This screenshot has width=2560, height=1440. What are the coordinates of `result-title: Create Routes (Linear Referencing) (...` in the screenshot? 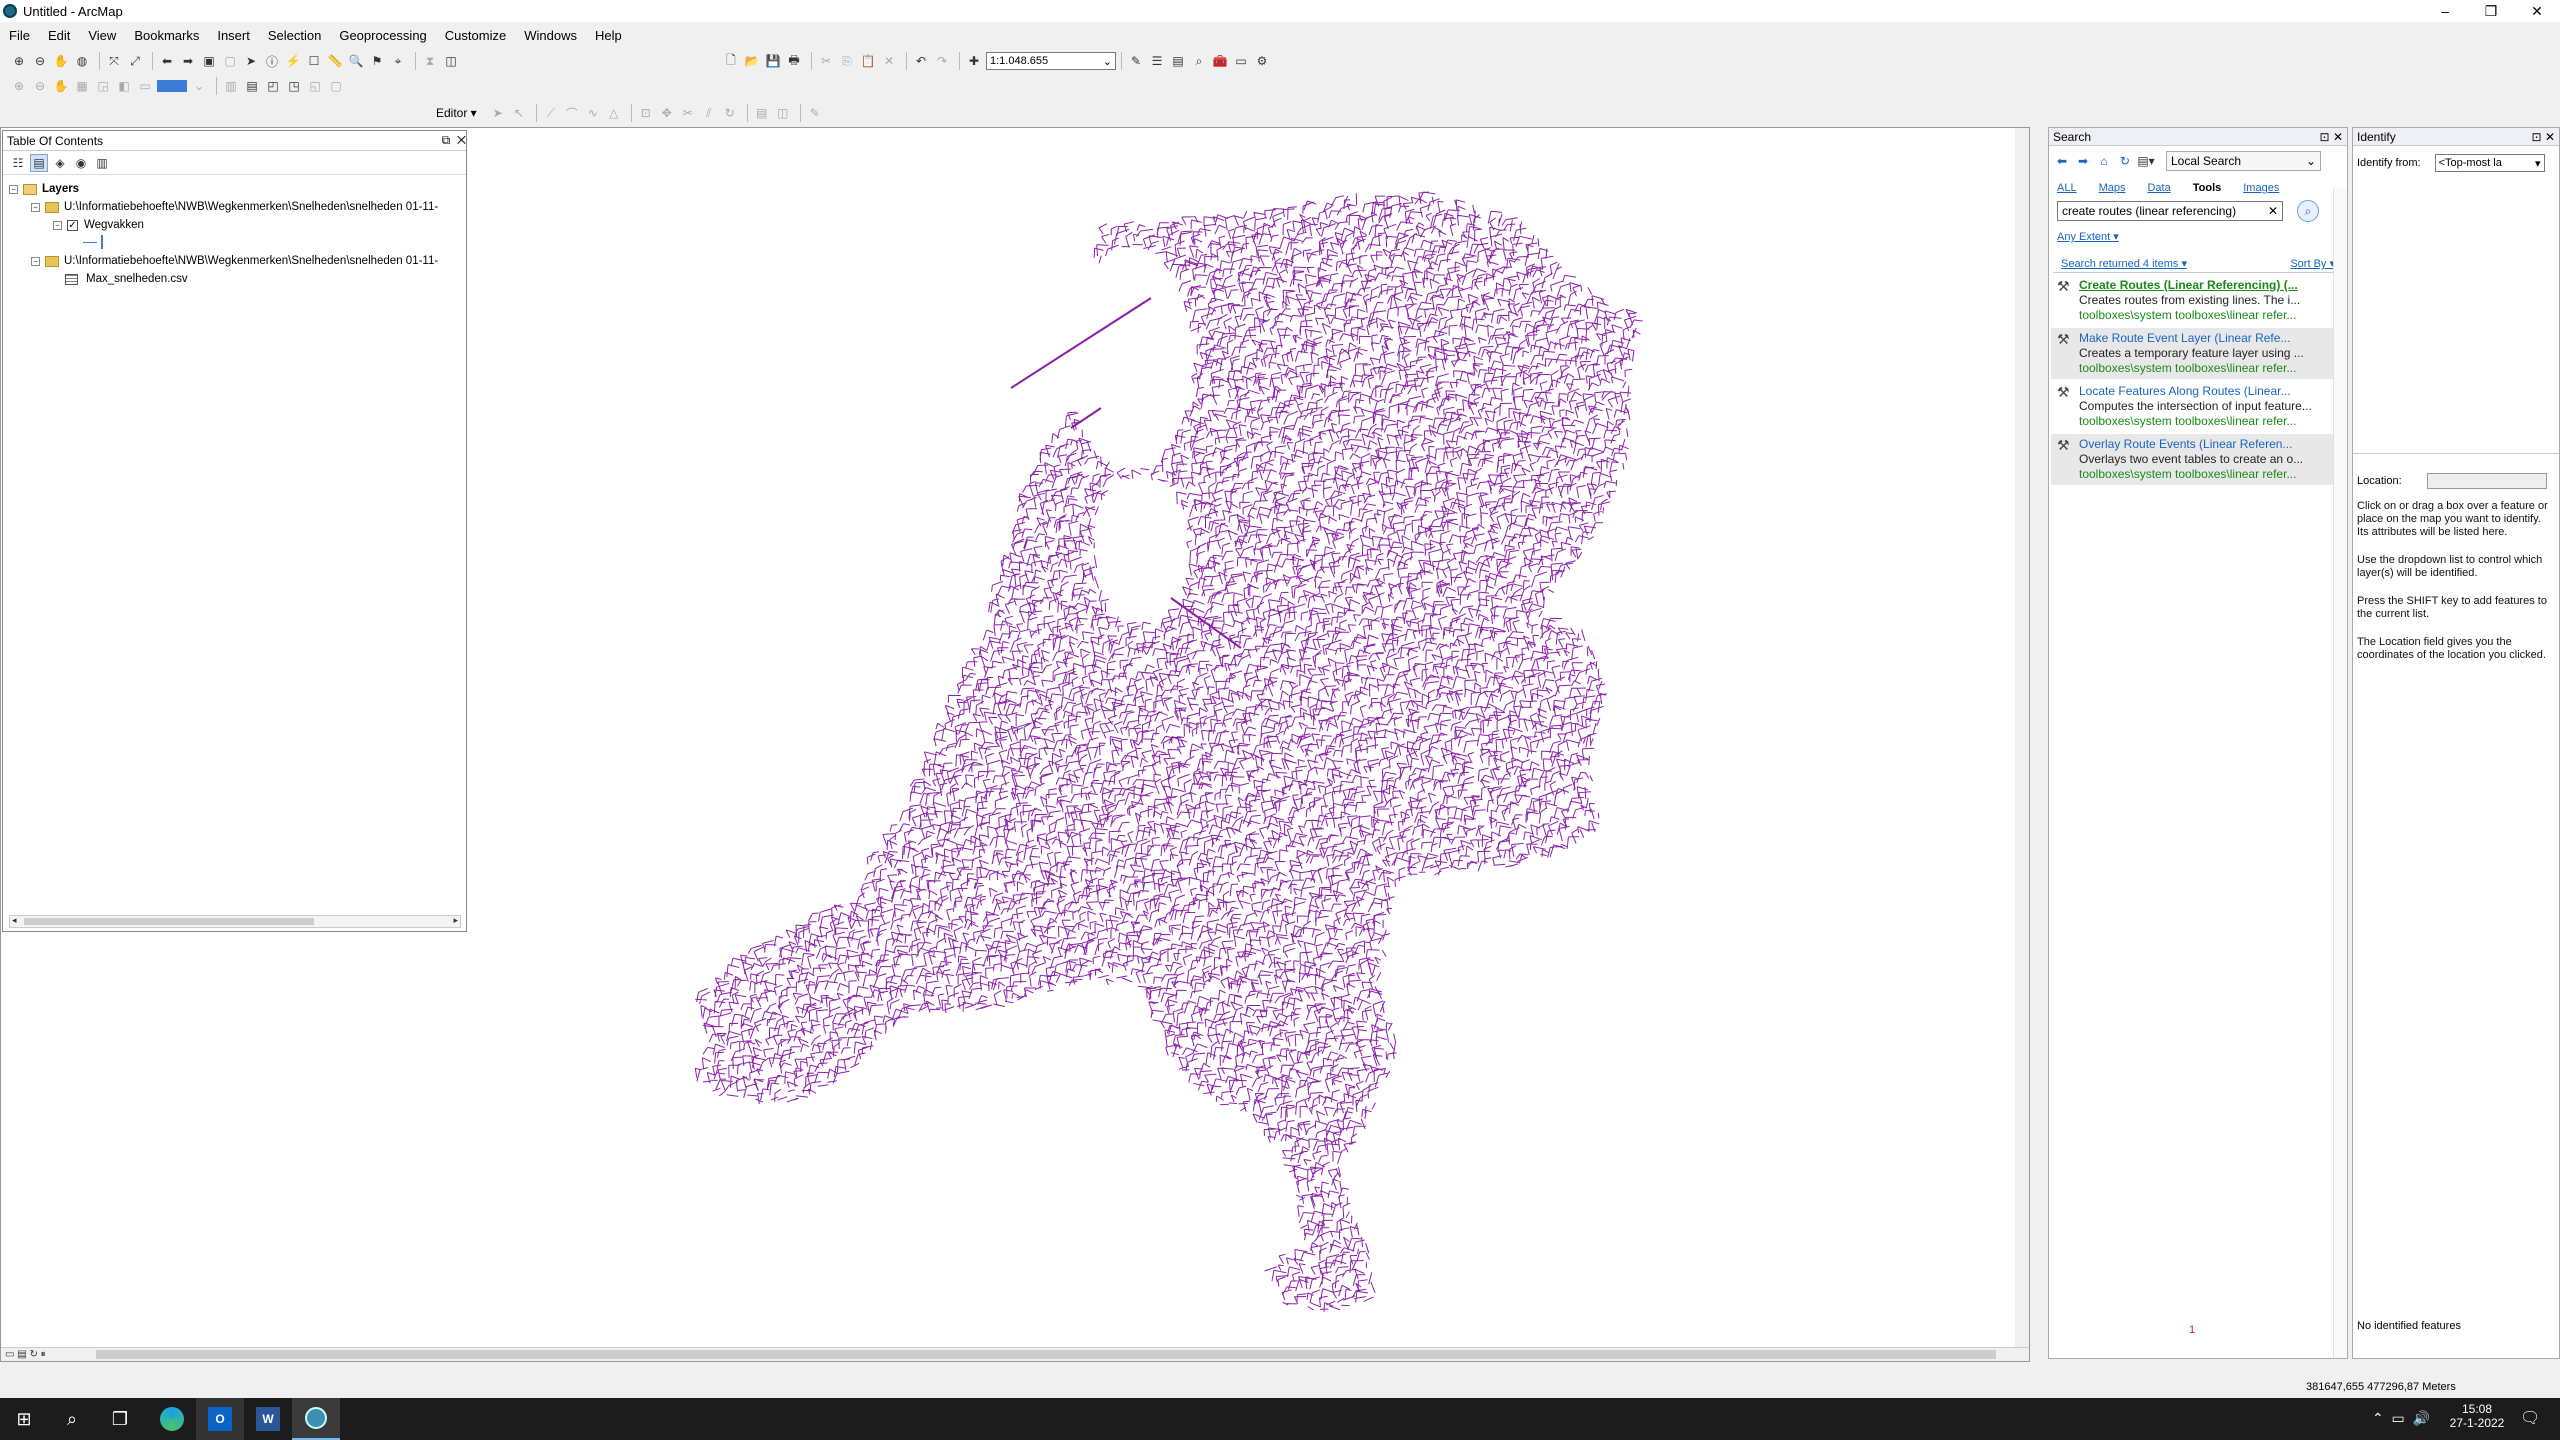 It's located at (2210, 285).